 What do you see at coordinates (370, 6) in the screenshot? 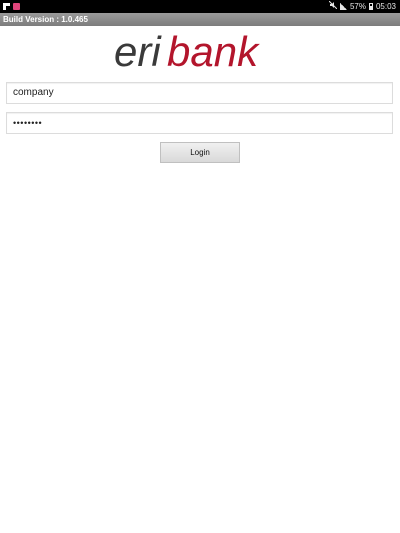
I see `battery-icon` at bounding box center [370, 6].